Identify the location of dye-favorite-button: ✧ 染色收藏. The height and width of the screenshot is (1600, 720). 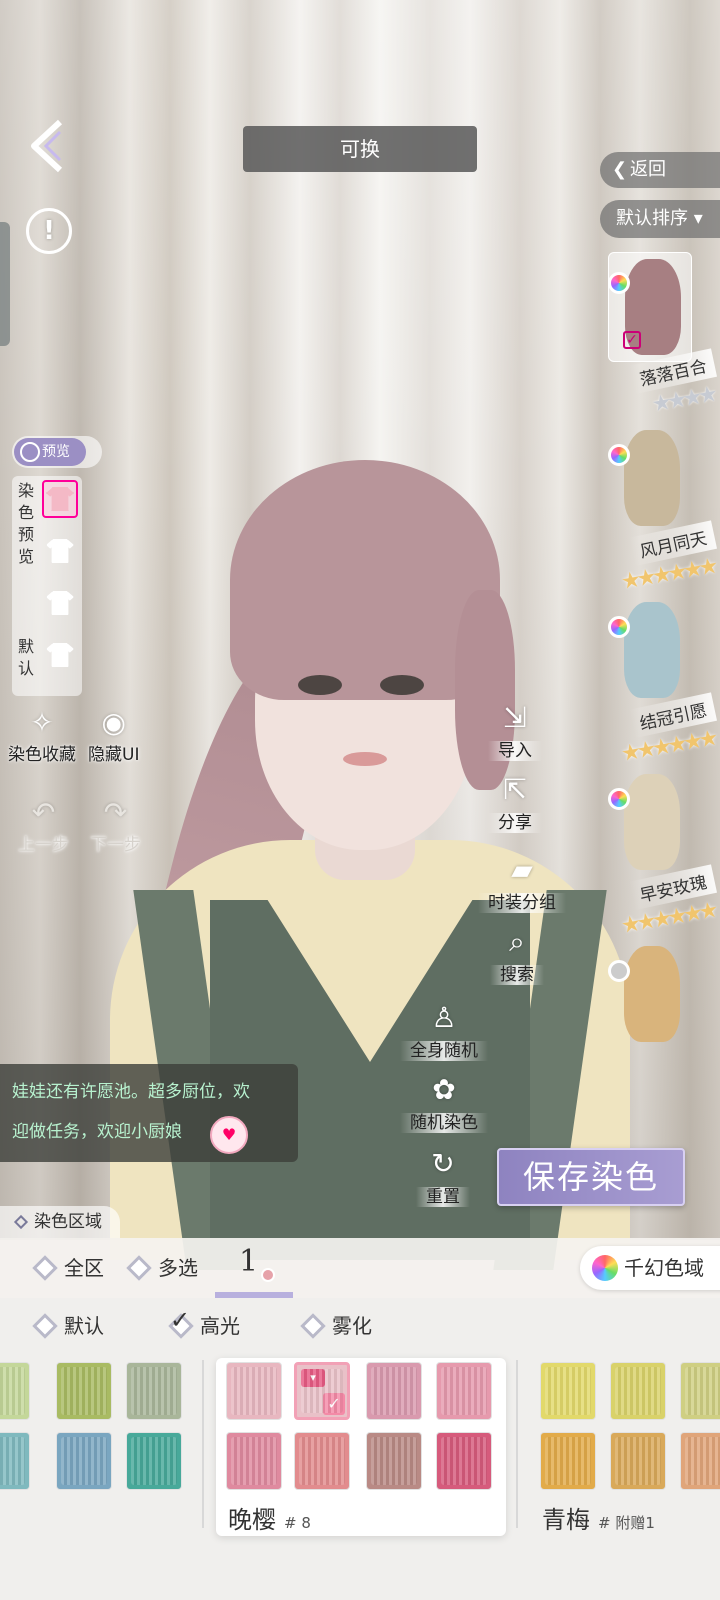
(42, 735).